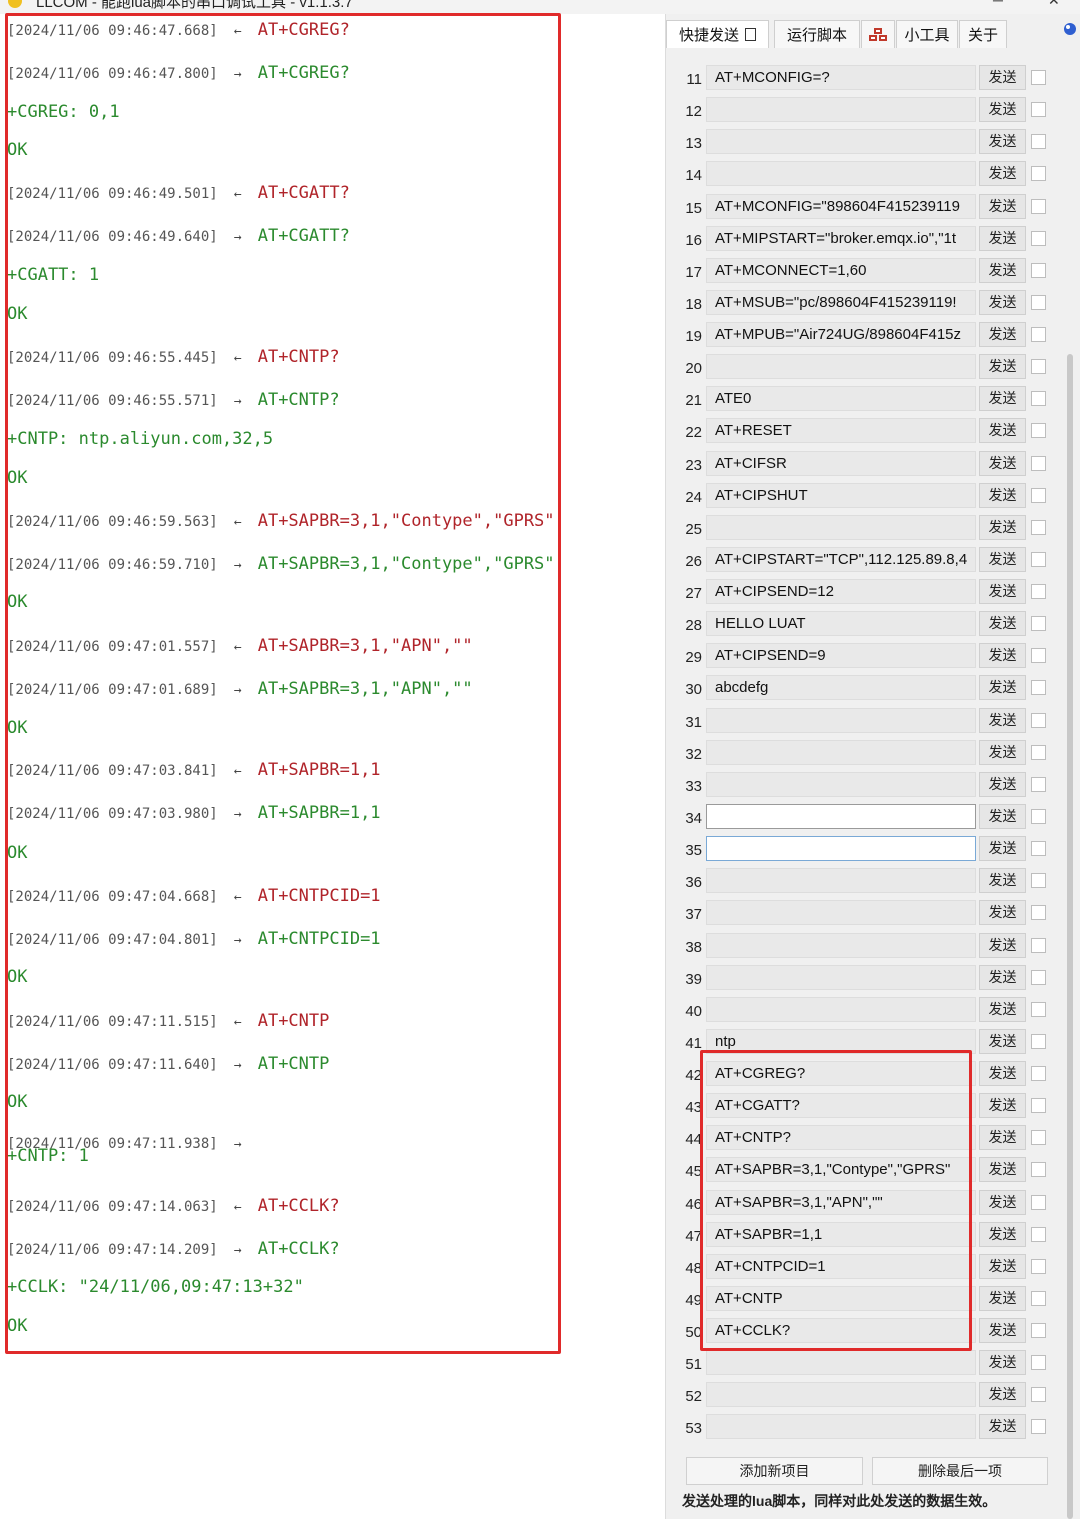 This screenshot has width=1080, height=1519. What do you see at coordinates (841, 77) in the screenshot?
I see `command-input: AT+MCONFIG=?` at bounding box center [841, 77].